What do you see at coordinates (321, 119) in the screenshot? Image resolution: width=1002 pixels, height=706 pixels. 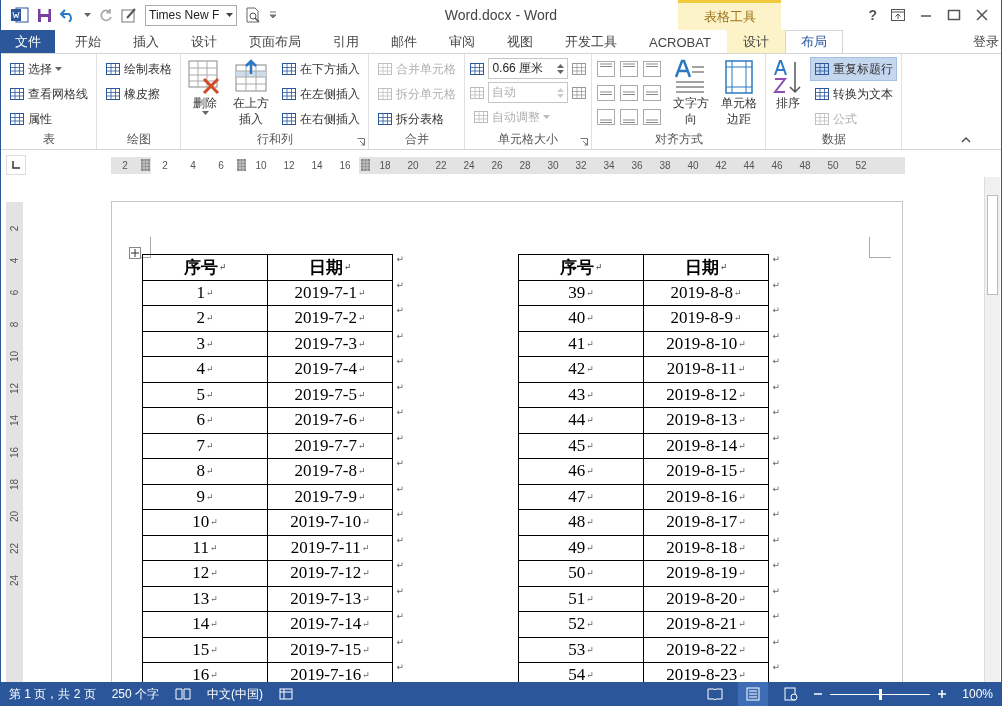 I see `ribbon-button: 在右侧插入` at bounding box center [321, 119].